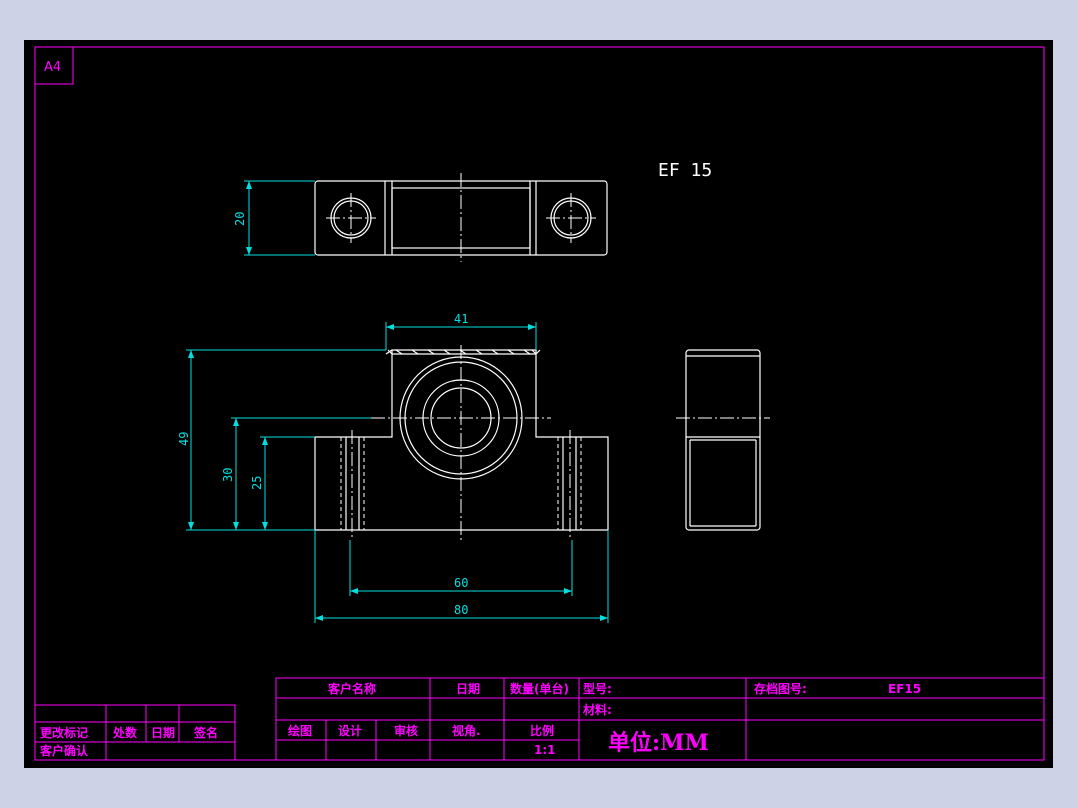  What do you see at coordinates (468, 688) in the screenshot?
I see `tb-date: 日期` at bounding box center [468, 688].